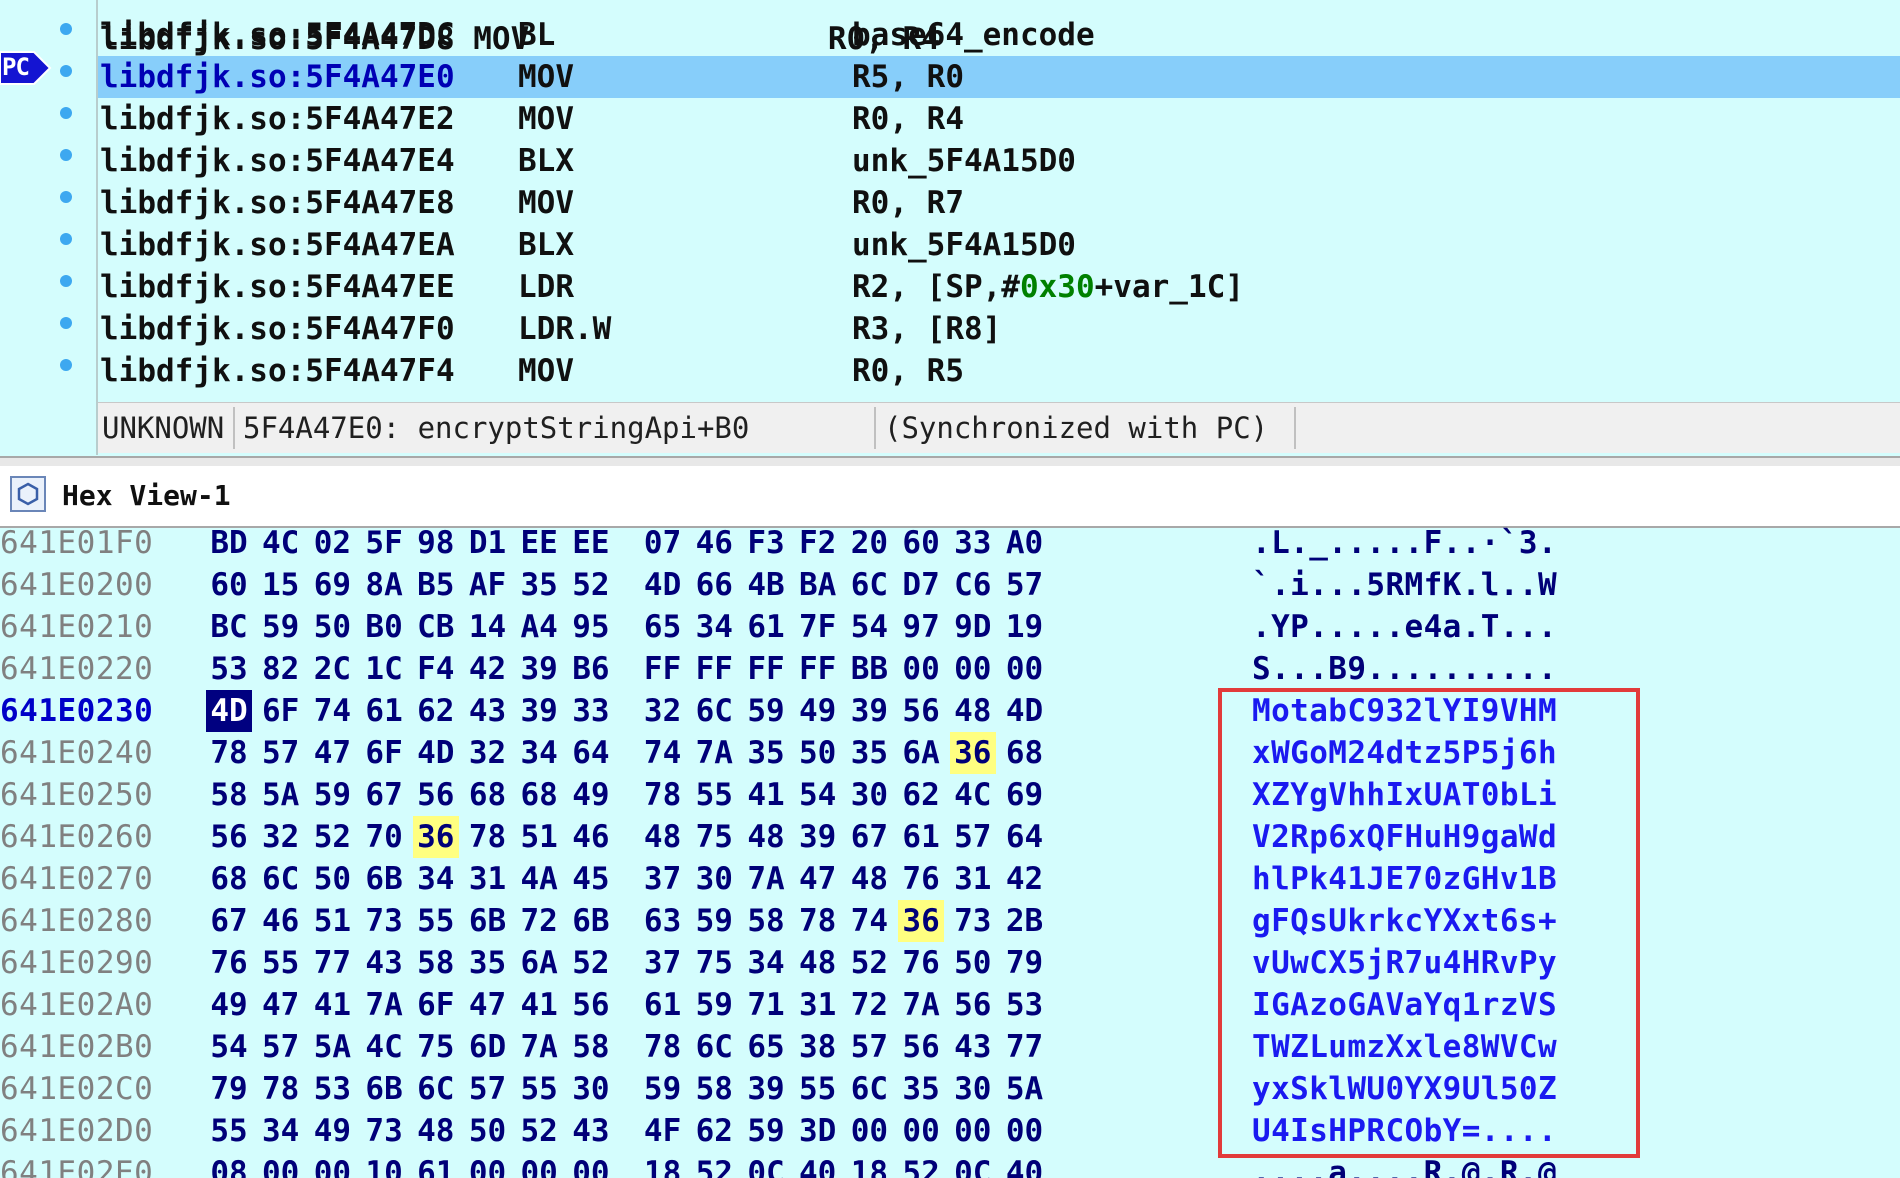  I want to click on hex-byte: 57, so click(1025, 585).